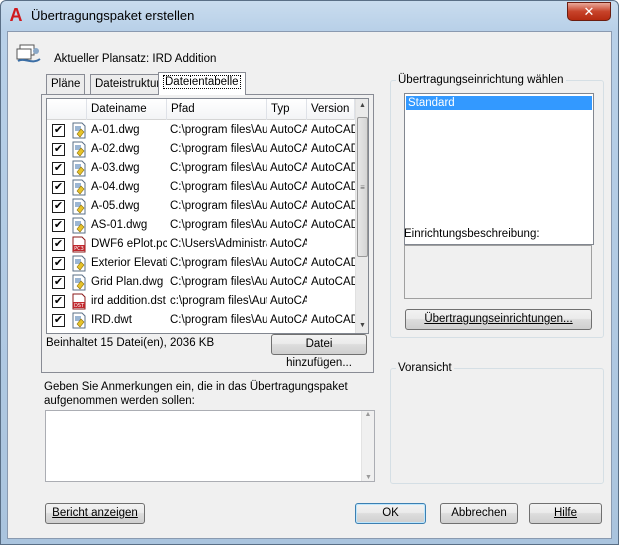  Describe the element at coordinates (331, 109) in the screenshot. I see `column-header-version: Version` at that location.